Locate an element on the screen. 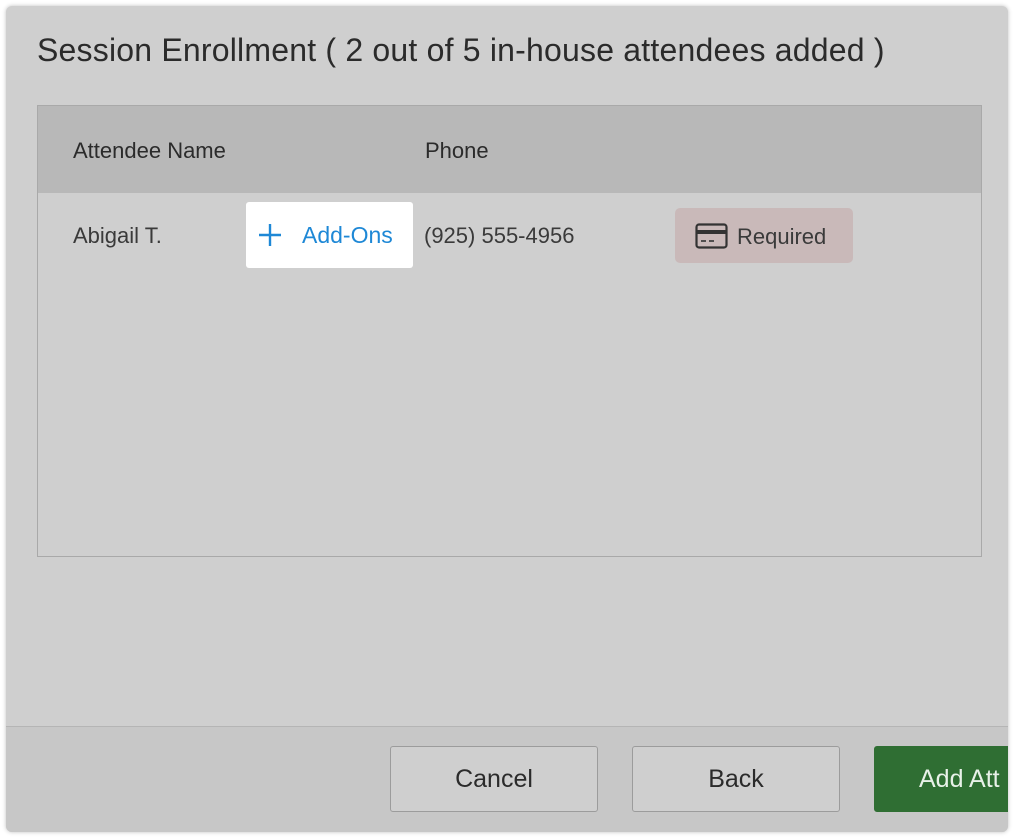  payment-status-label: Required is located at coordinates (782, 236).